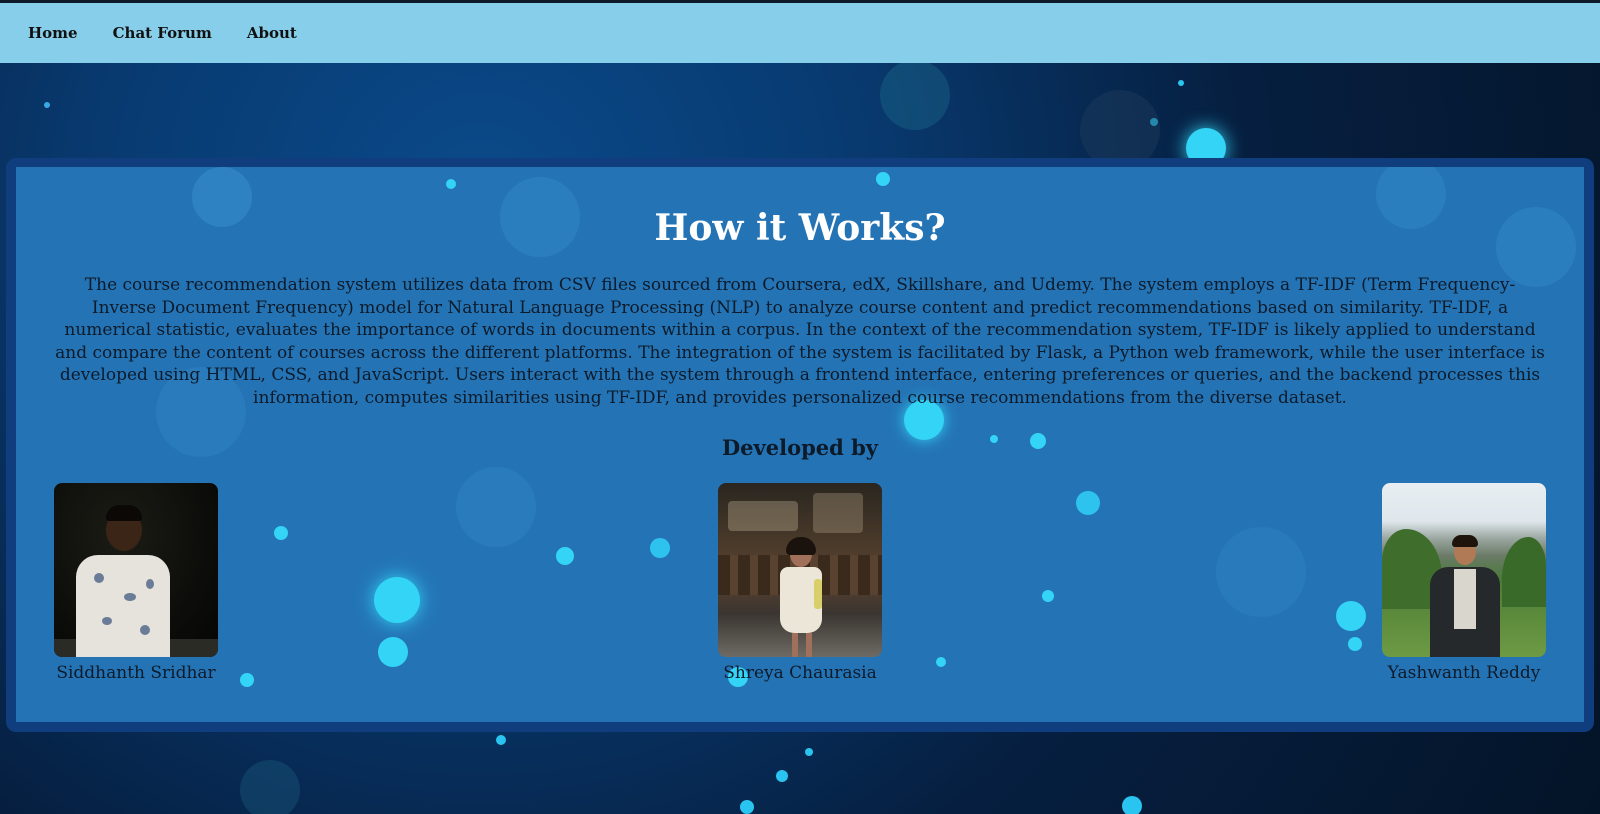  What do you see at coordinates (272, 33) in the screenshot?
I see `nav-about-link: About` at bounding box center [272, 33].